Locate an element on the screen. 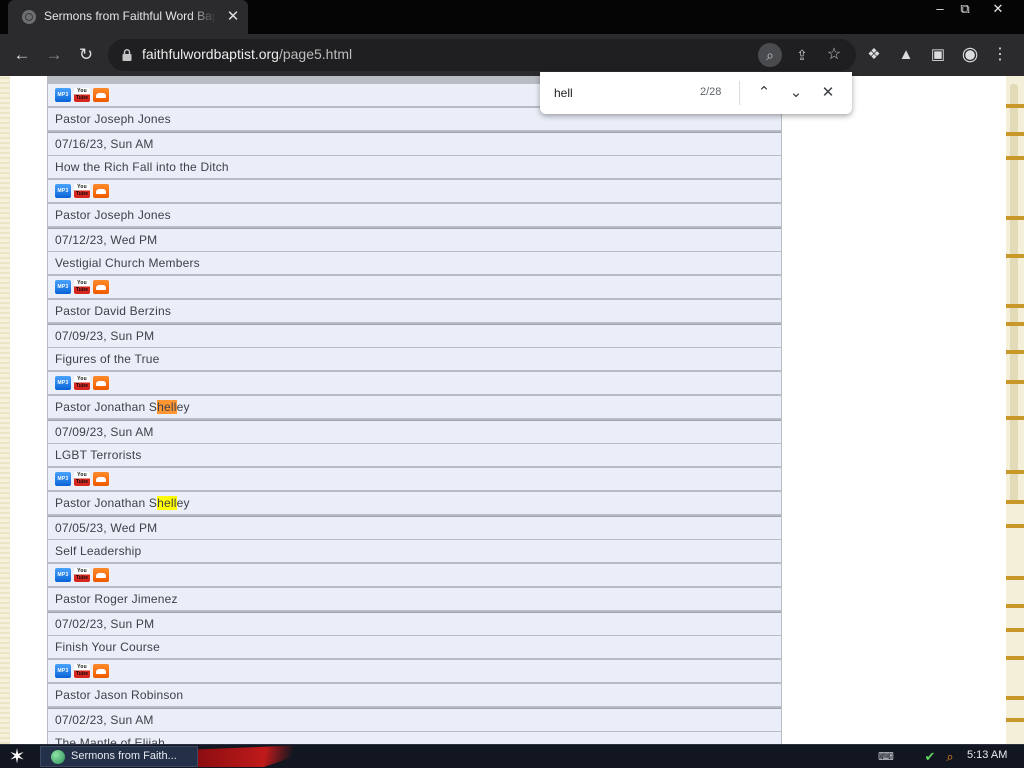  start-star-icon: ✶ is located at coordinates (17, 757).